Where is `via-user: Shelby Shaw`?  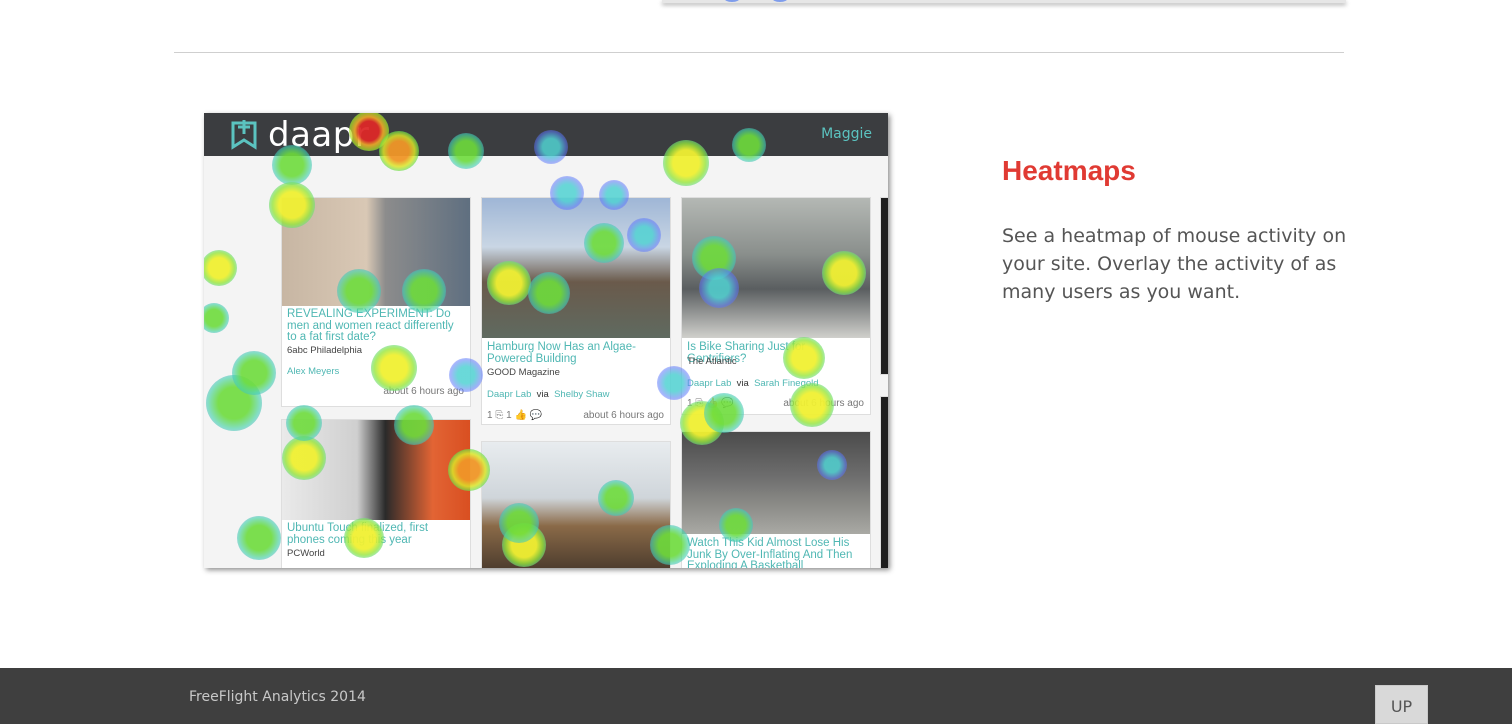 via-user: Shelby Shaw is located at coordinates (582, 394).